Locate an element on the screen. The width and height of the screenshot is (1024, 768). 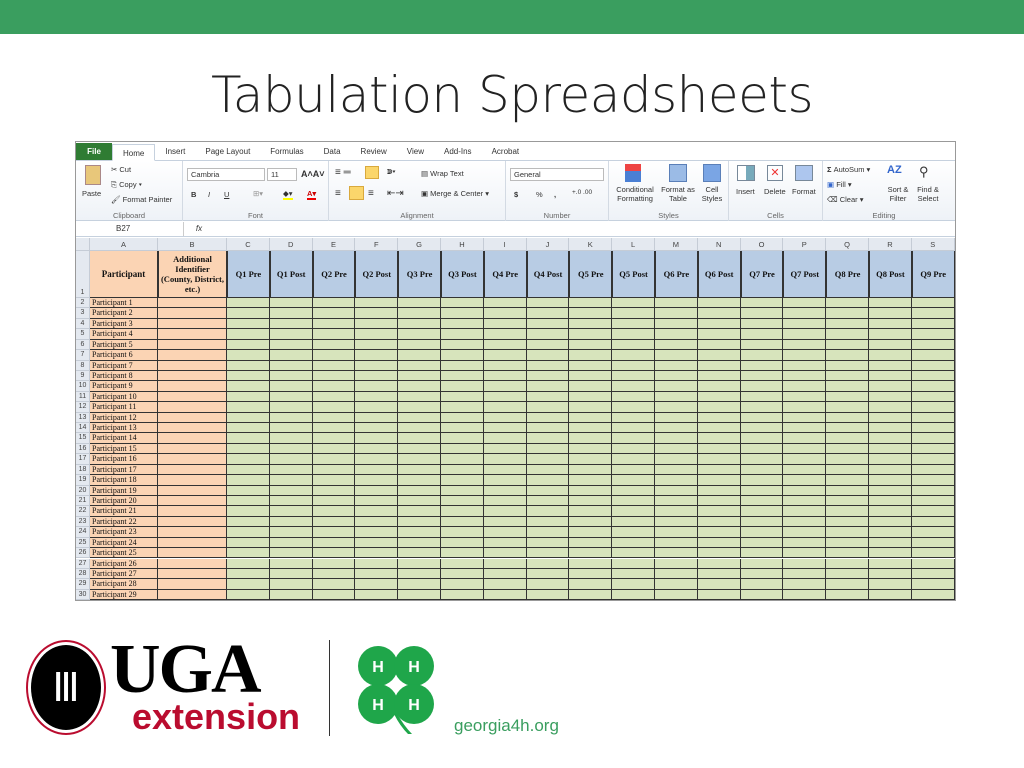
row-header-2: 2 is located at coordinates (83, 303).